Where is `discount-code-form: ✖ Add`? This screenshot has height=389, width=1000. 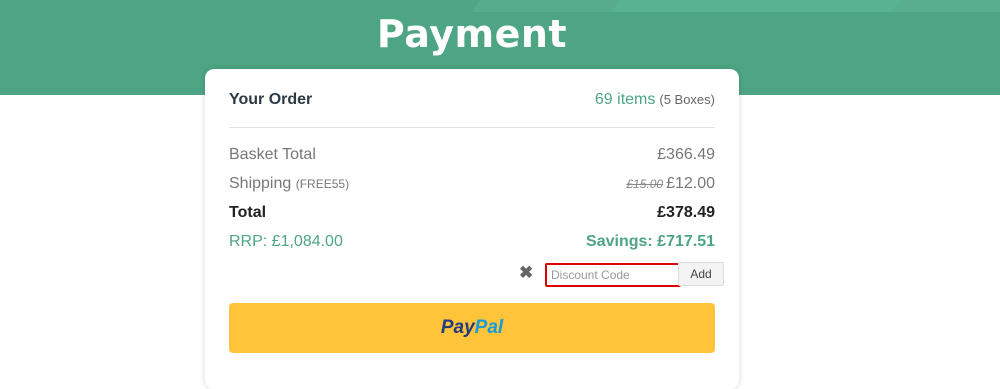
discount-code-form: ✖ Add is located at coordinates (619, 274).